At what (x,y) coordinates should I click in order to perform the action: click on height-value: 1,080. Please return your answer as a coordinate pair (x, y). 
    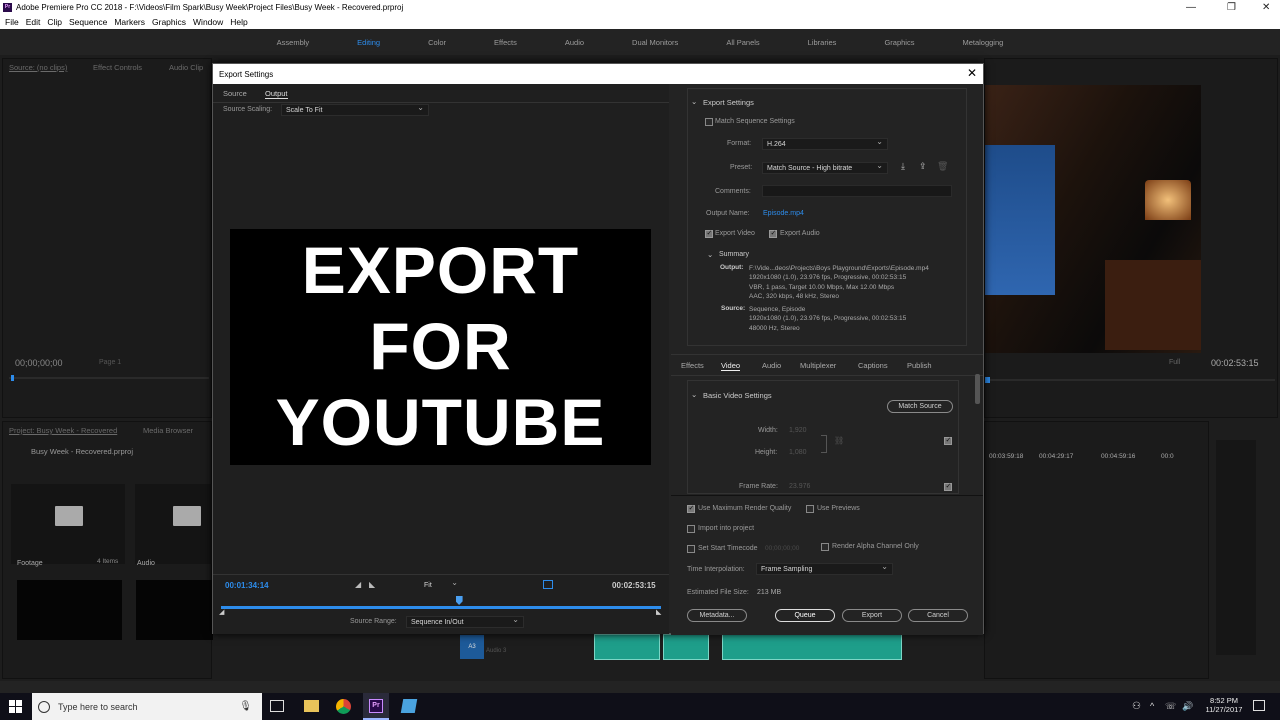
    Looking at the image, I should click on (798, 452).